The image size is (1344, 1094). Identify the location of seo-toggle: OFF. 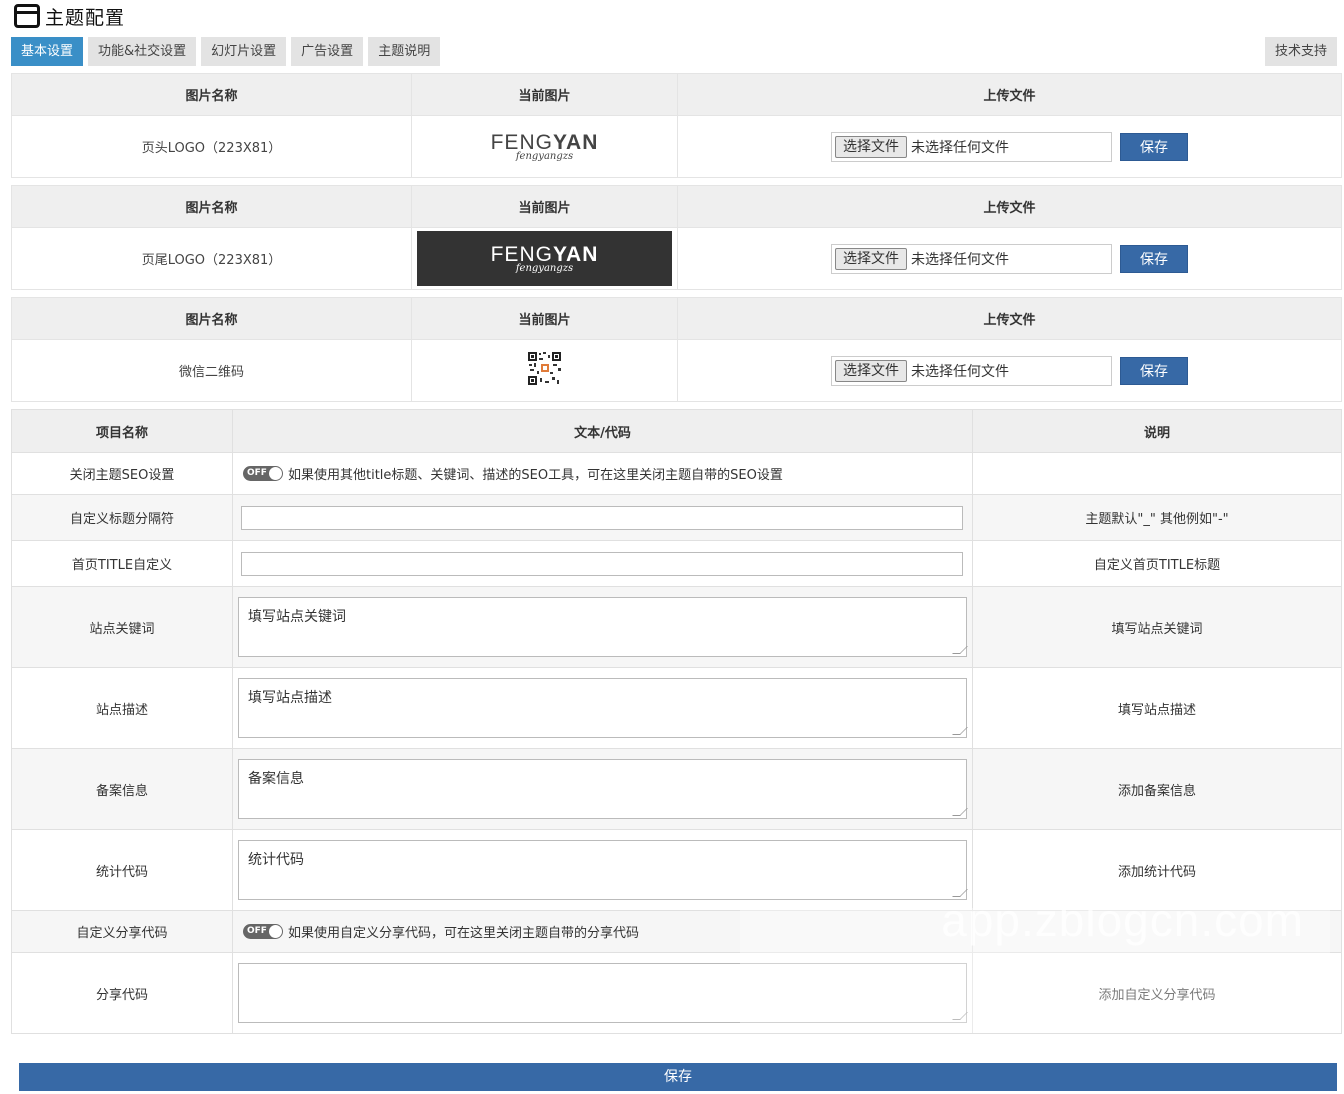
(263, 473).